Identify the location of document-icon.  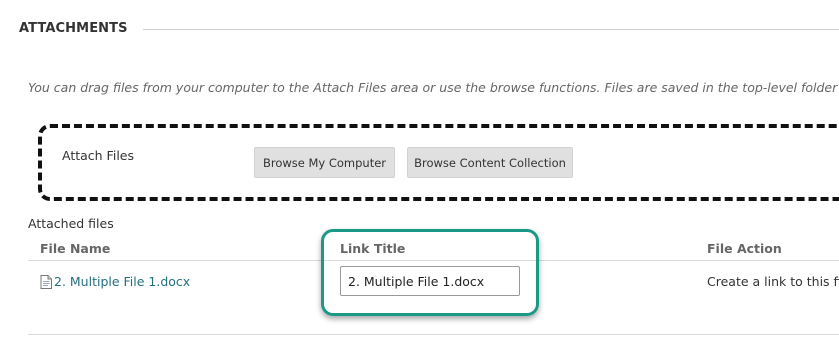
(46, 281).